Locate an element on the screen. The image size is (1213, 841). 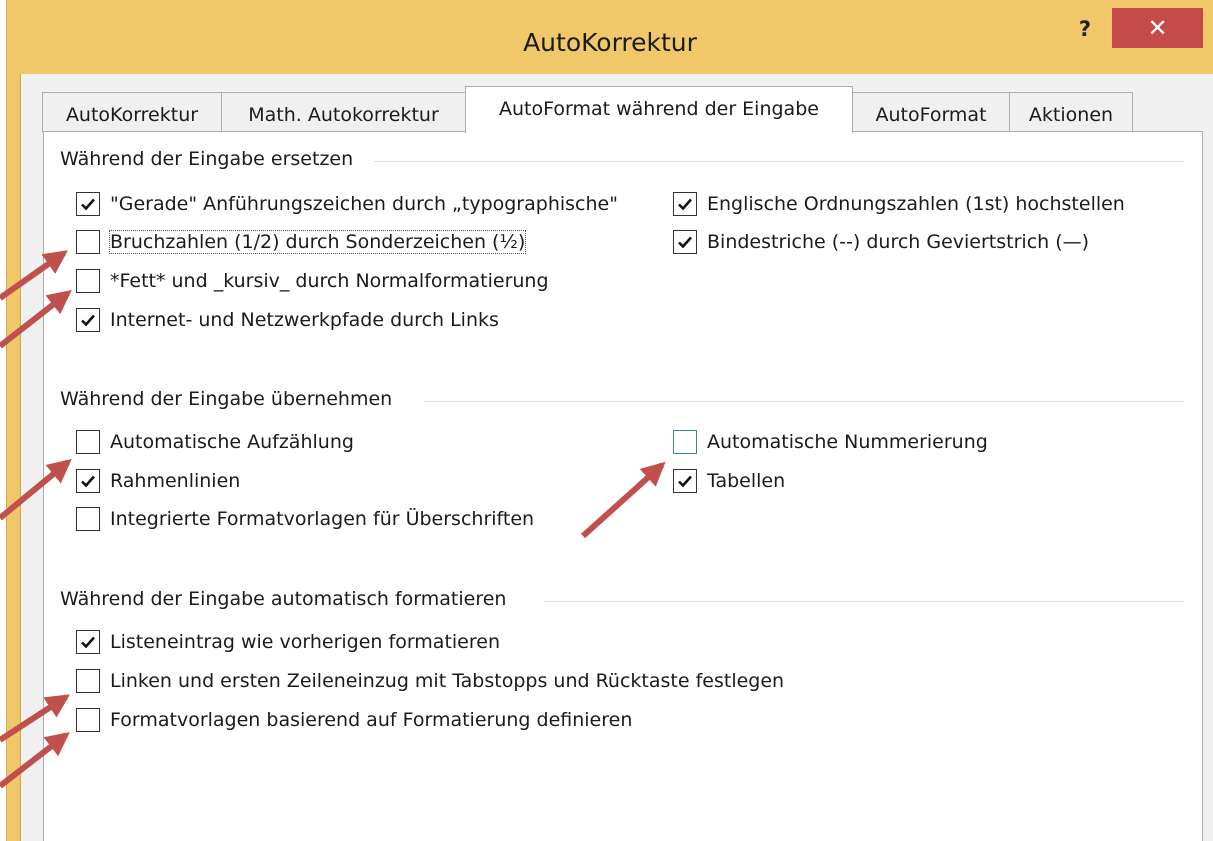
checkbox-rahmenlinien: Rahmenlinien is located at coordinates (158, 481).